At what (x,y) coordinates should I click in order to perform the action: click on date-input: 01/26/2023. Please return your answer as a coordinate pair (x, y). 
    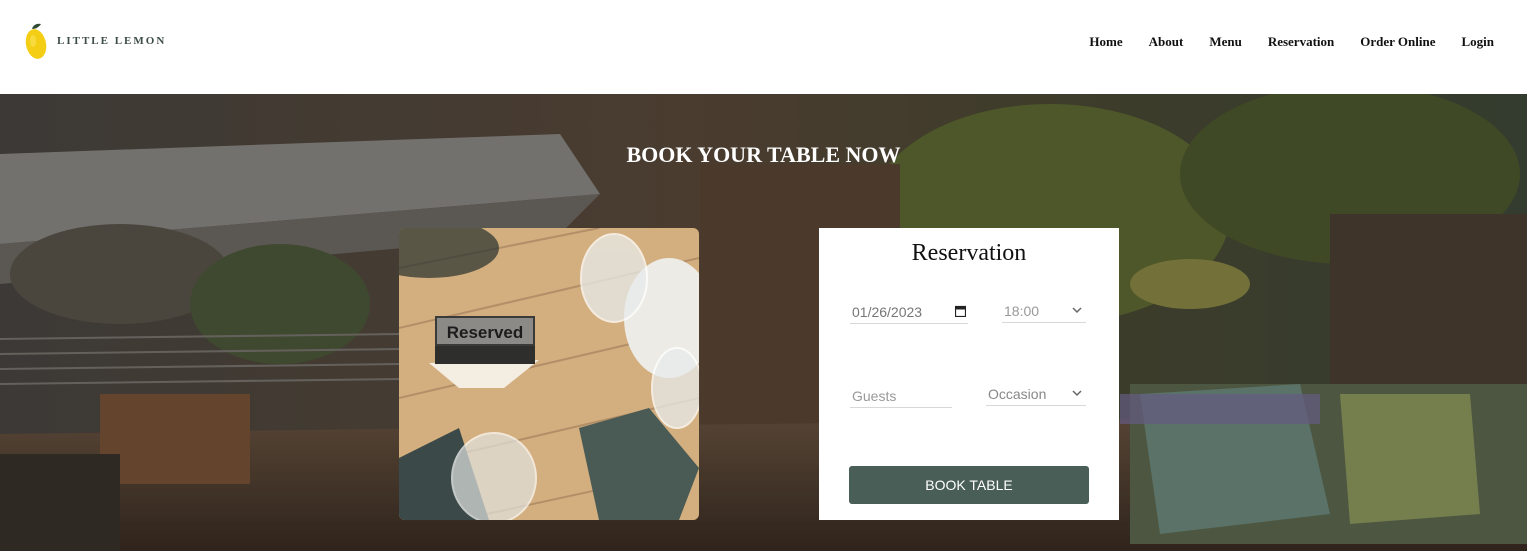
    Looking at the image, I should click on (909, 313).